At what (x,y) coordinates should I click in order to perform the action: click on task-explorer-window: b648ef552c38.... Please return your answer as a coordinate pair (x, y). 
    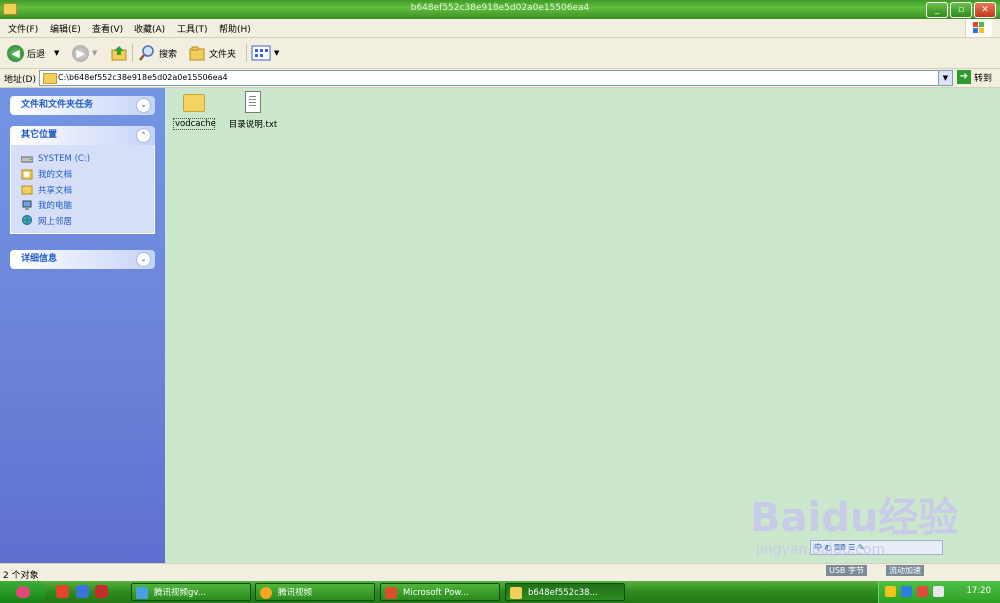
    Looking at the image, I should click on (565, 592).